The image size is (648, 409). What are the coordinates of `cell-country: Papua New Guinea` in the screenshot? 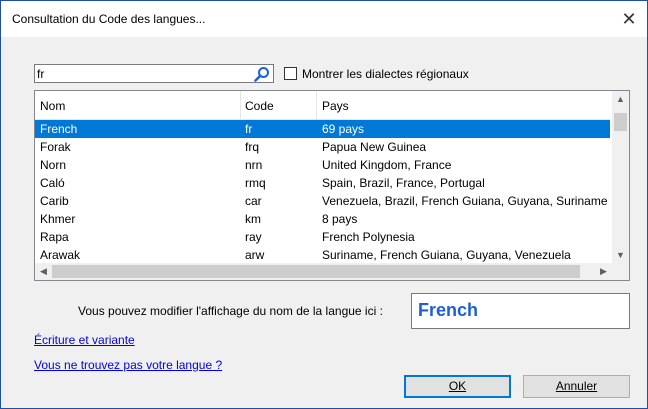 It's located at (374, 147).